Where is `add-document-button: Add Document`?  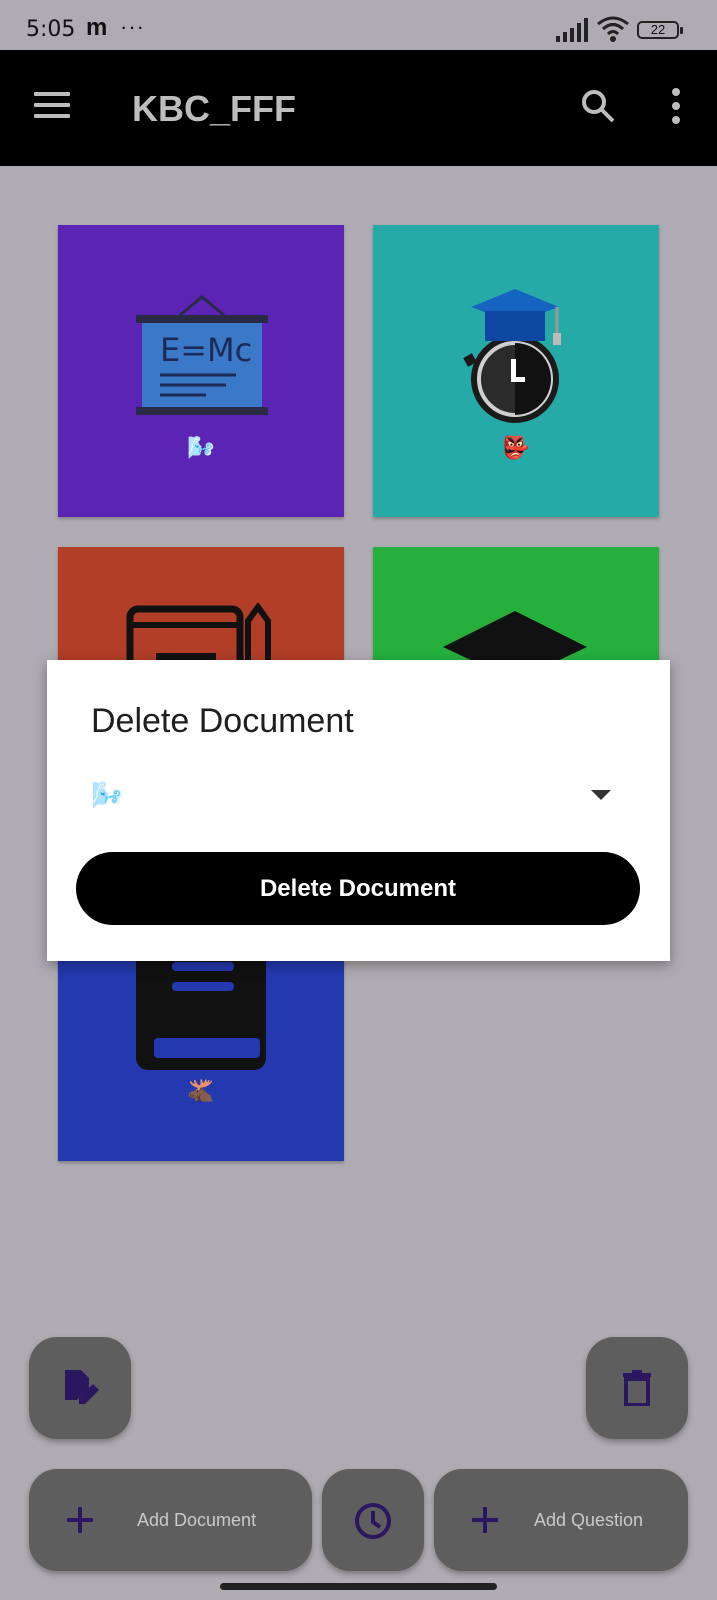
add-document-button: Add Document is located at coordinates (170, 1520).